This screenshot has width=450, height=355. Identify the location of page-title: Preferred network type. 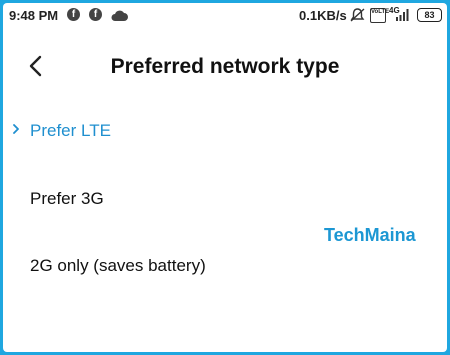
(225, 66).